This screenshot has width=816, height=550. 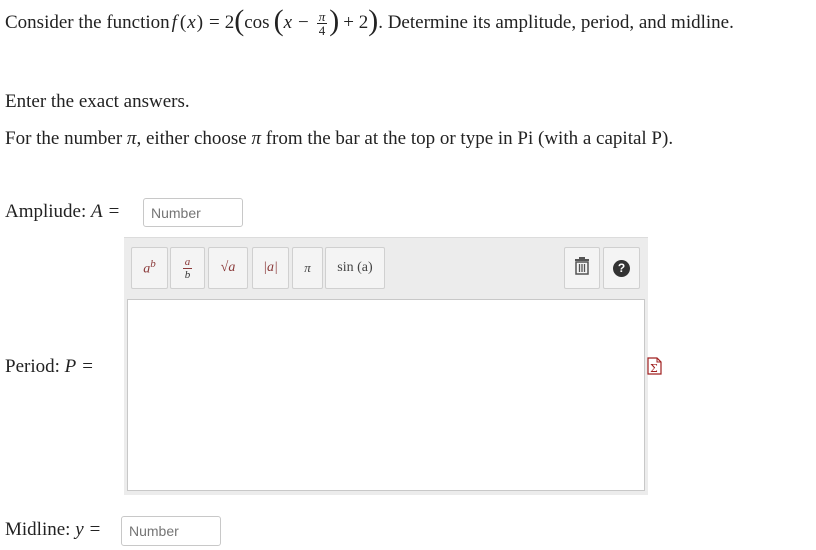 I want to click on sqrt-button: √a, so click(x=228, y=268).